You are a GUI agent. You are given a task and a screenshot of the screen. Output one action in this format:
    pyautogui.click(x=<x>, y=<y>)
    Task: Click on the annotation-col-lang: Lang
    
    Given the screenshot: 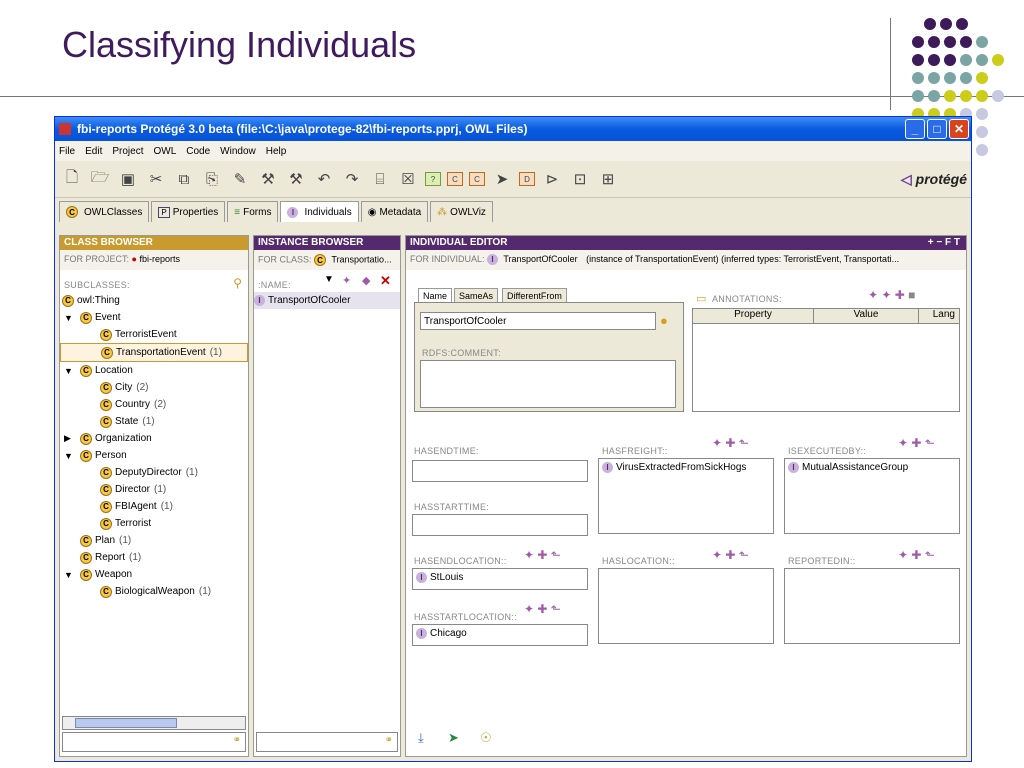 What is the action you would take?
    pyautogui.click(x=939, y=316)
    